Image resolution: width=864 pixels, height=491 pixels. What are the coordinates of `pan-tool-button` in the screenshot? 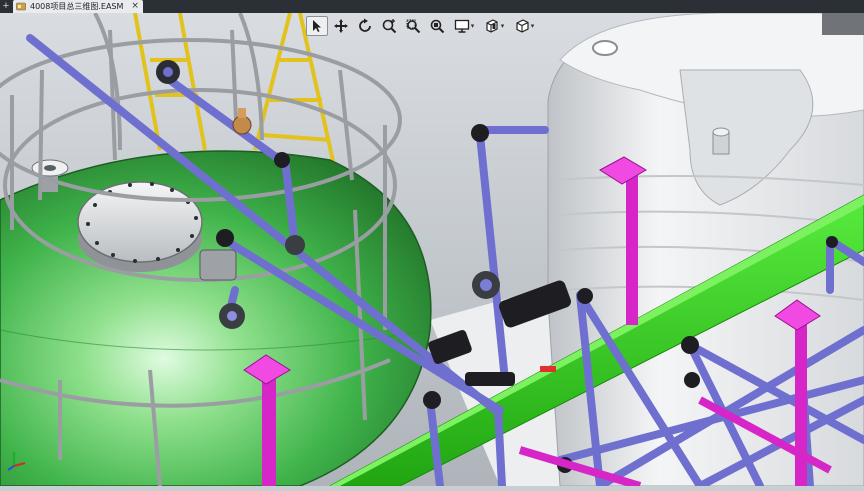 It's located at (341, 26).